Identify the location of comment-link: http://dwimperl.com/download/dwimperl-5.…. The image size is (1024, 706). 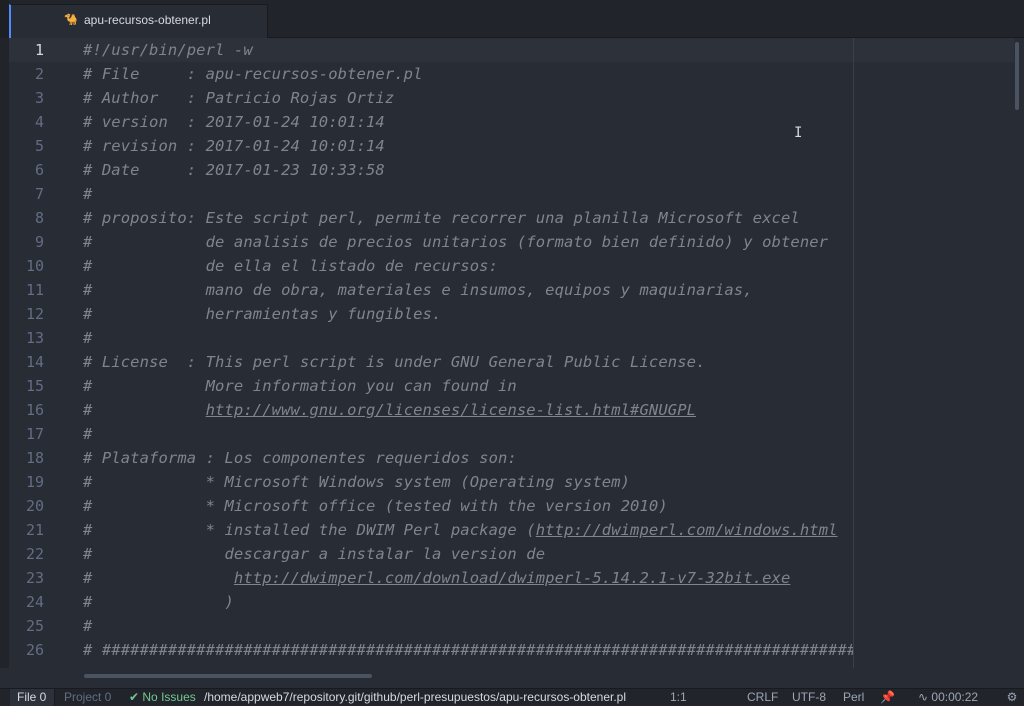
(512, 578).